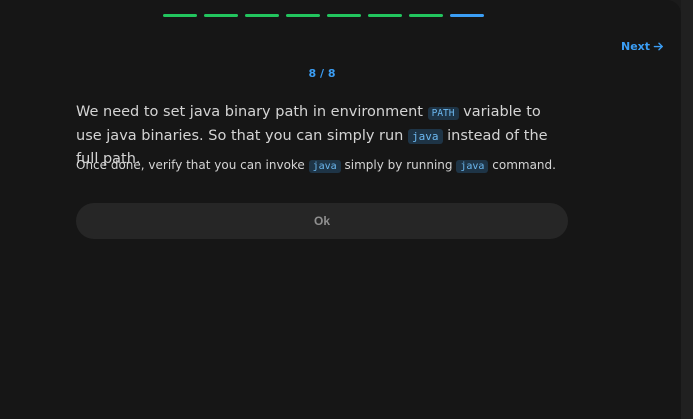 This screenshot has width=693, height=419. What do you see at coordinates (636, 46) in the screenshot?
I see `next-label: Next` at bounding box center [636, 46].